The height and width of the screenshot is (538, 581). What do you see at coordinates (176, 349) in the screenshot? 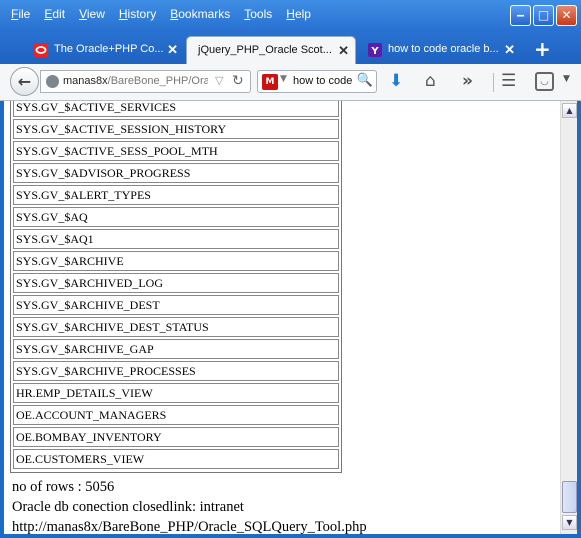
I see `table-row: SYS.GV_$ARCHIVE_GAP` at bounding box center [176, 349].